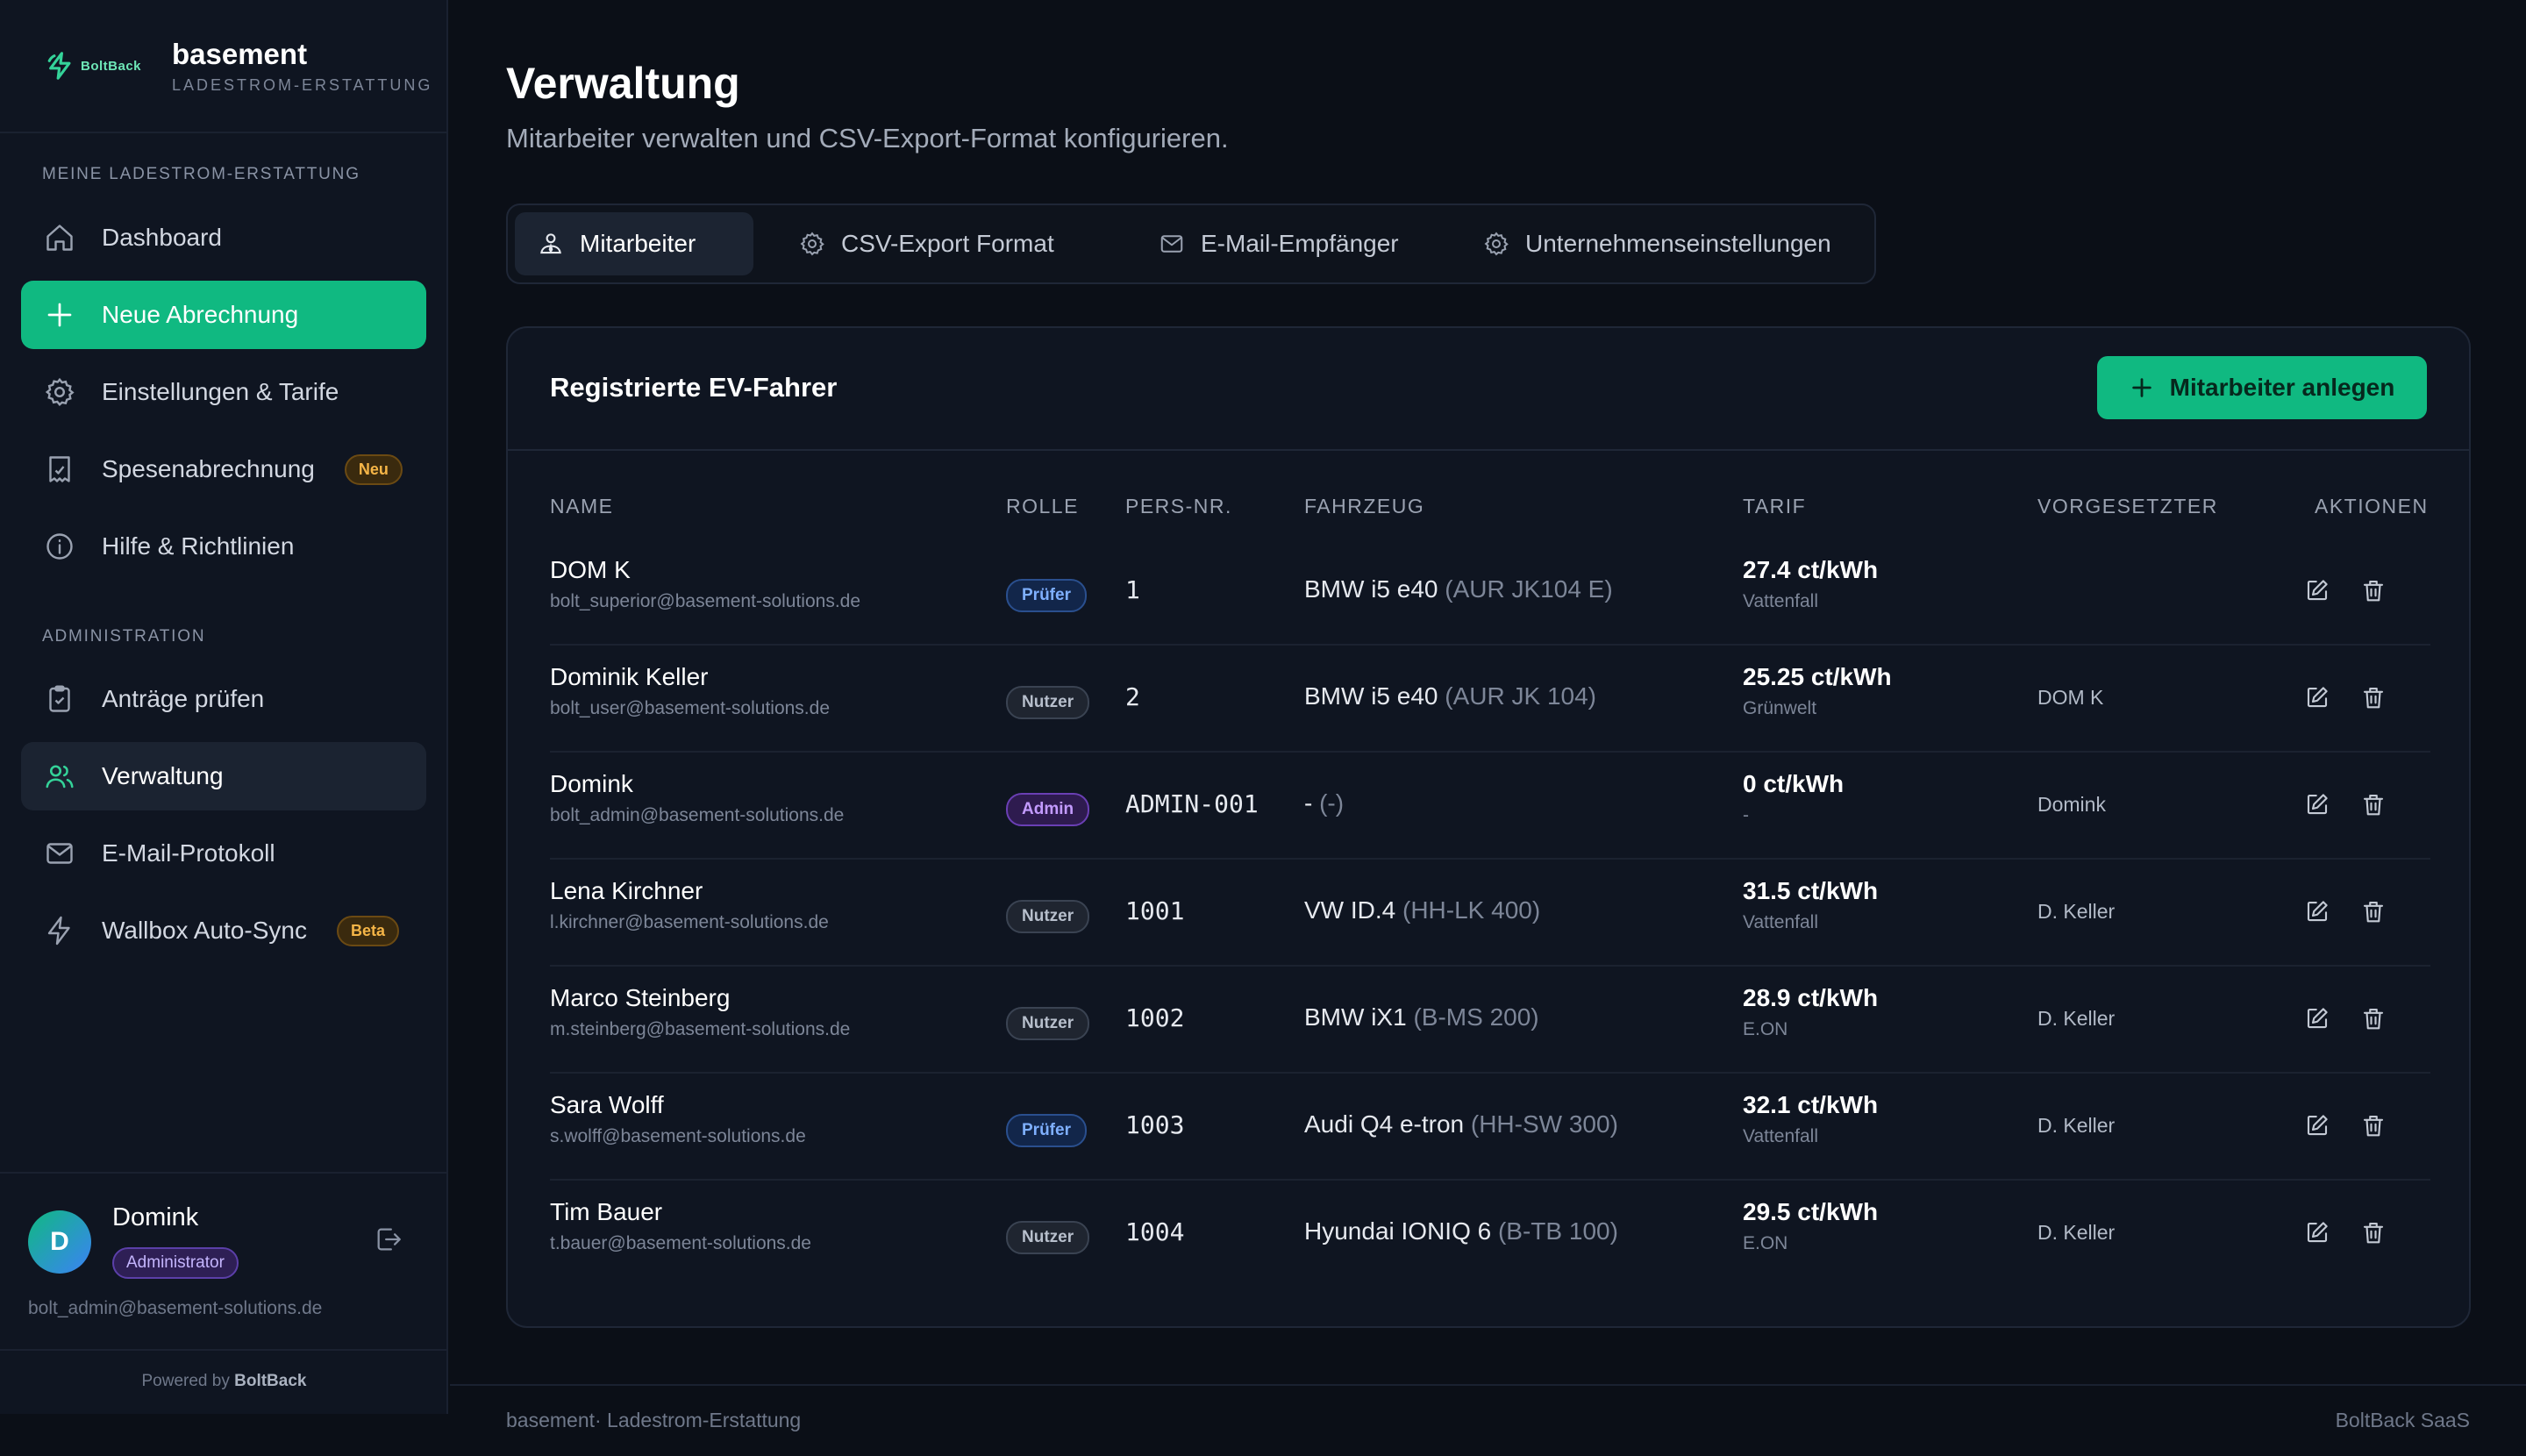  Describe the element at coordinates (1765, 1029) in the screenshot. I see `tariff-provider: E.ON` at that location.